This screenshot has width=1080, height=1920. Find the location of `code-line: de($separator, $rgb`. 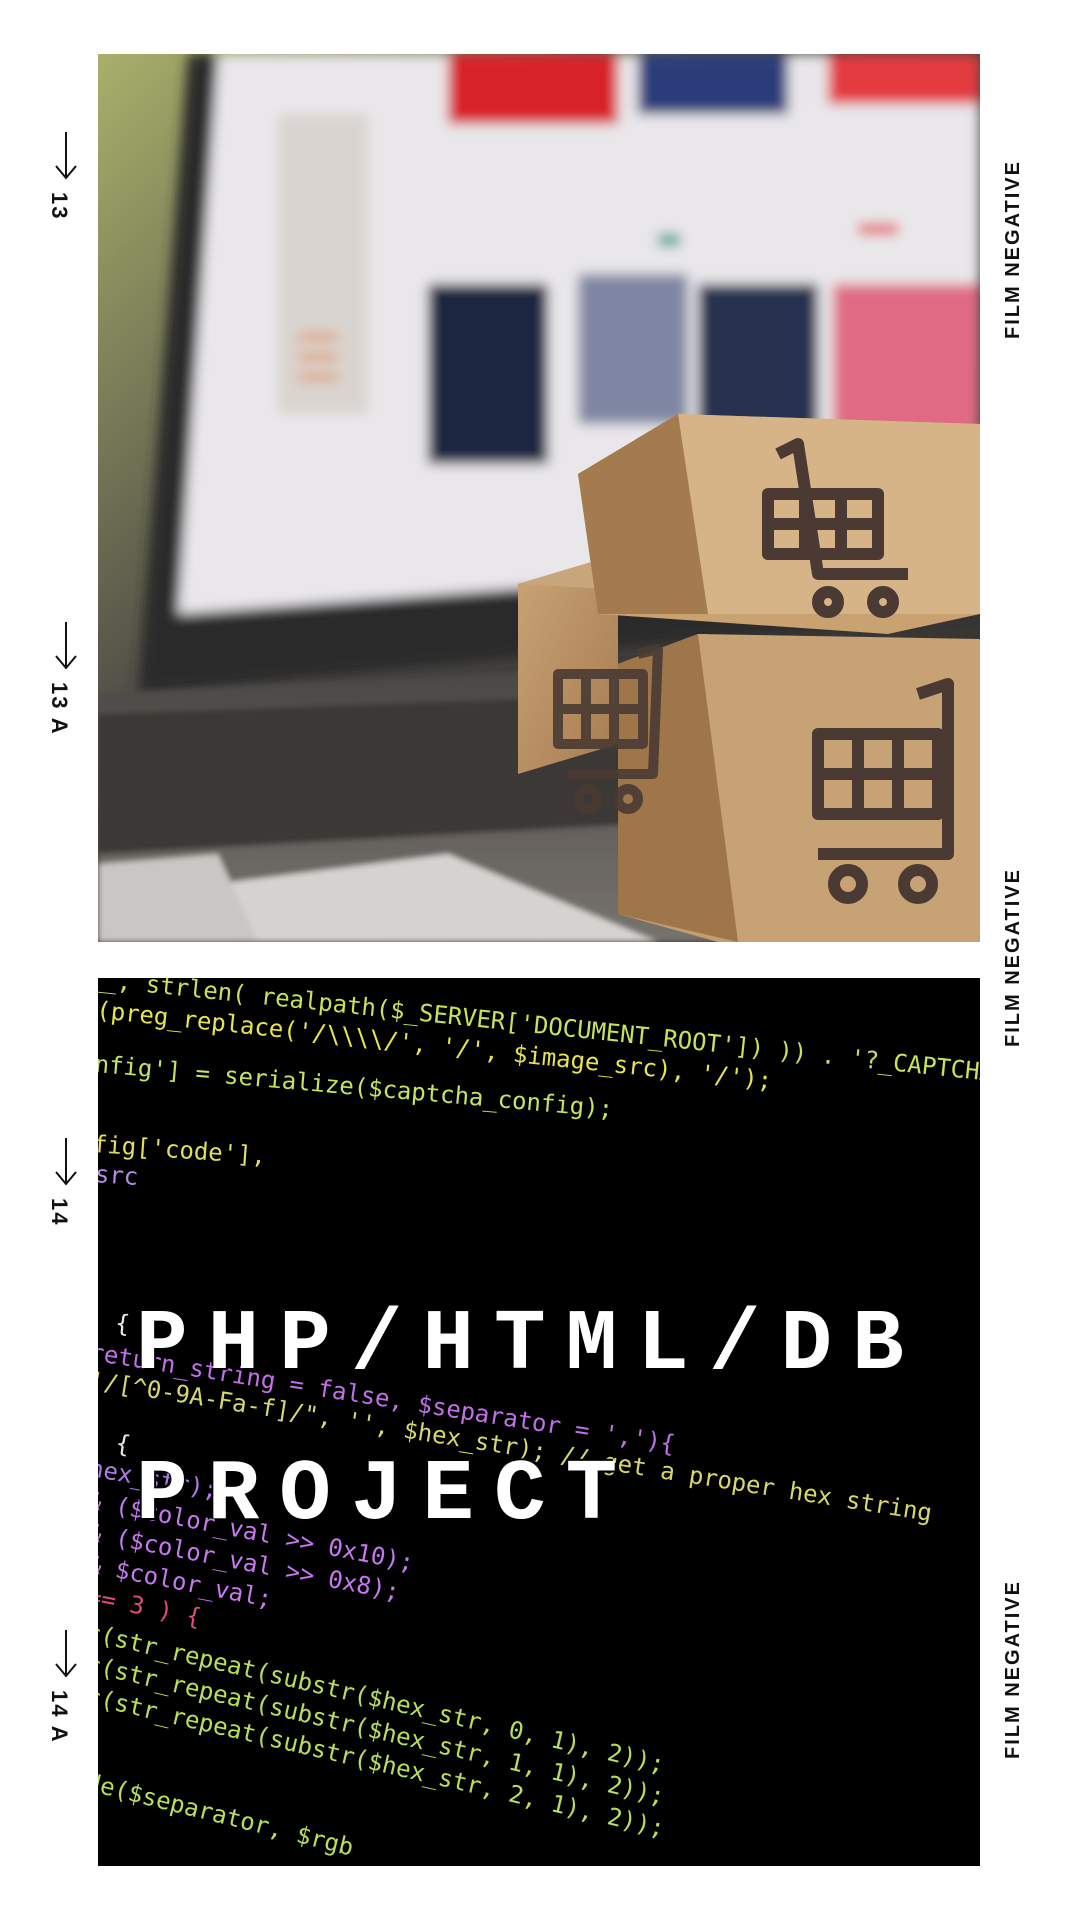

code-line: de($separator, $rgb is located at coordinates (227, 1815).